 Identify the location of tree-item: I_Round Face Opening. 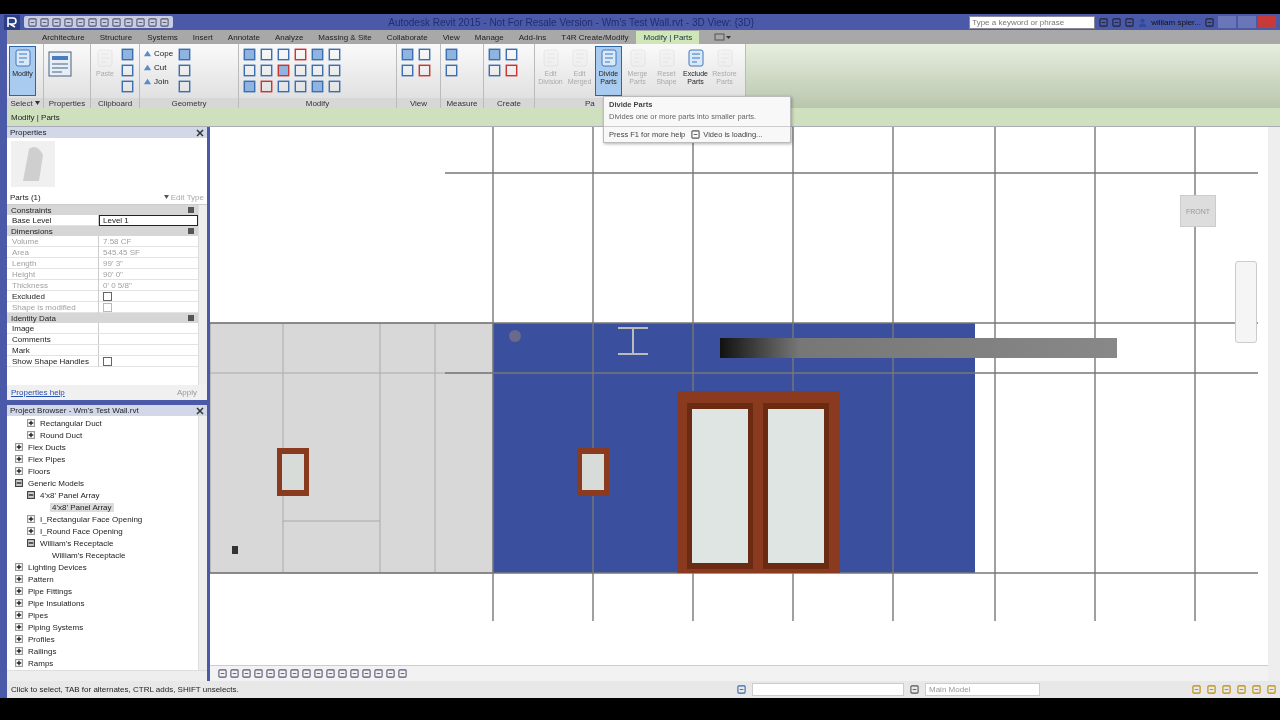
(81, 531).